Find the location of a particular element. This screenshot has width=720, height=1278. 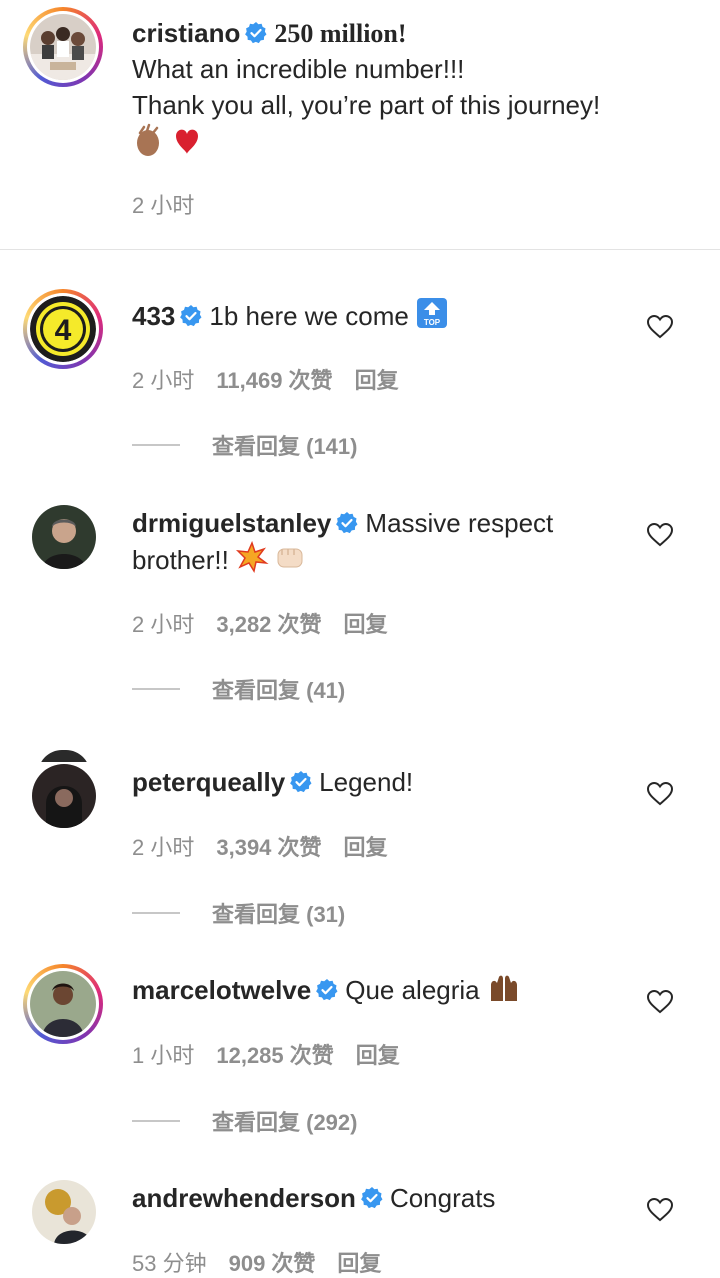

view-replies-label: 查看回复 (292) is located at coordinates (285, 1122).